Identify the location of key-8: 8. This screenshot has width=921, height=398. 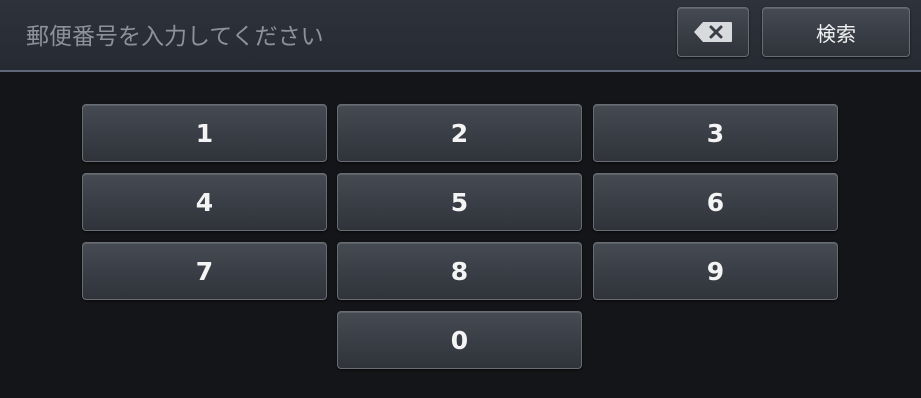
(459, 271).